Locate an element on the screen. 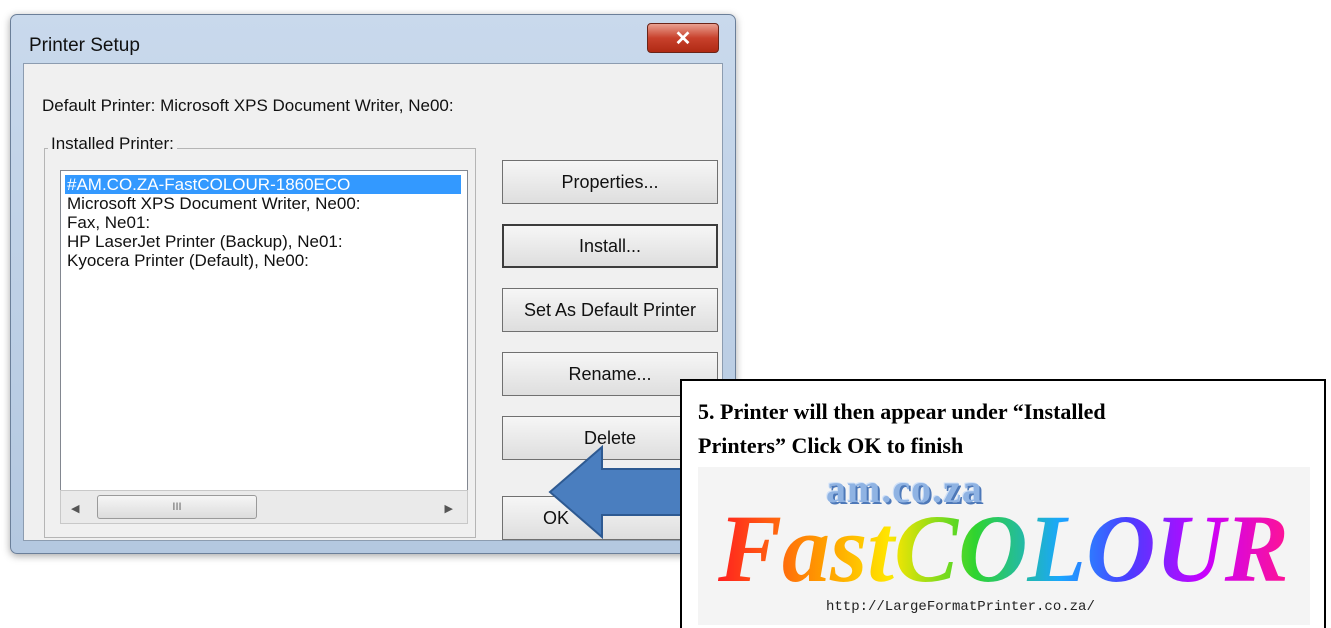  list-item: Microsoft XPS Document Writer, Ne00: is located at coordinates (264, 203).